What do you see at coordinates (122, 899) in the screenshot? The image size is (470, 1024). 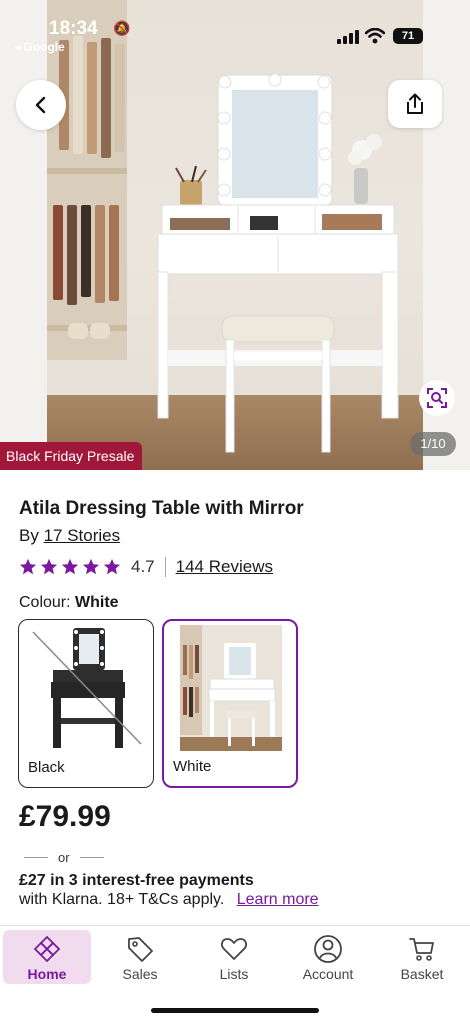 I see `klarna-terms-text: with Klarna. 18+ T&Cs apply.` at bounding box center [122, 899].